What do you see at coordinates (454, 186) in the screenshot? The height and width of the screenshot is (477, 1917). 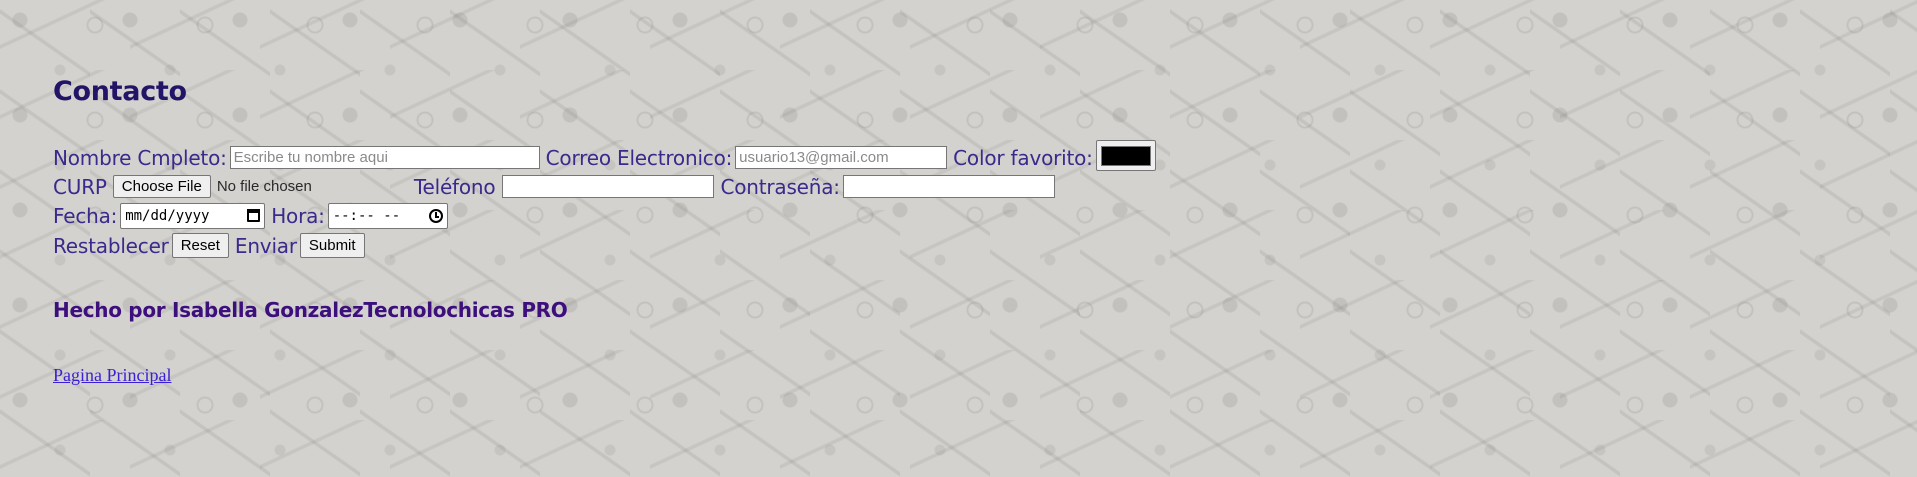 I see `telefono-label: Teléfono` at bounding box center [454, 186].